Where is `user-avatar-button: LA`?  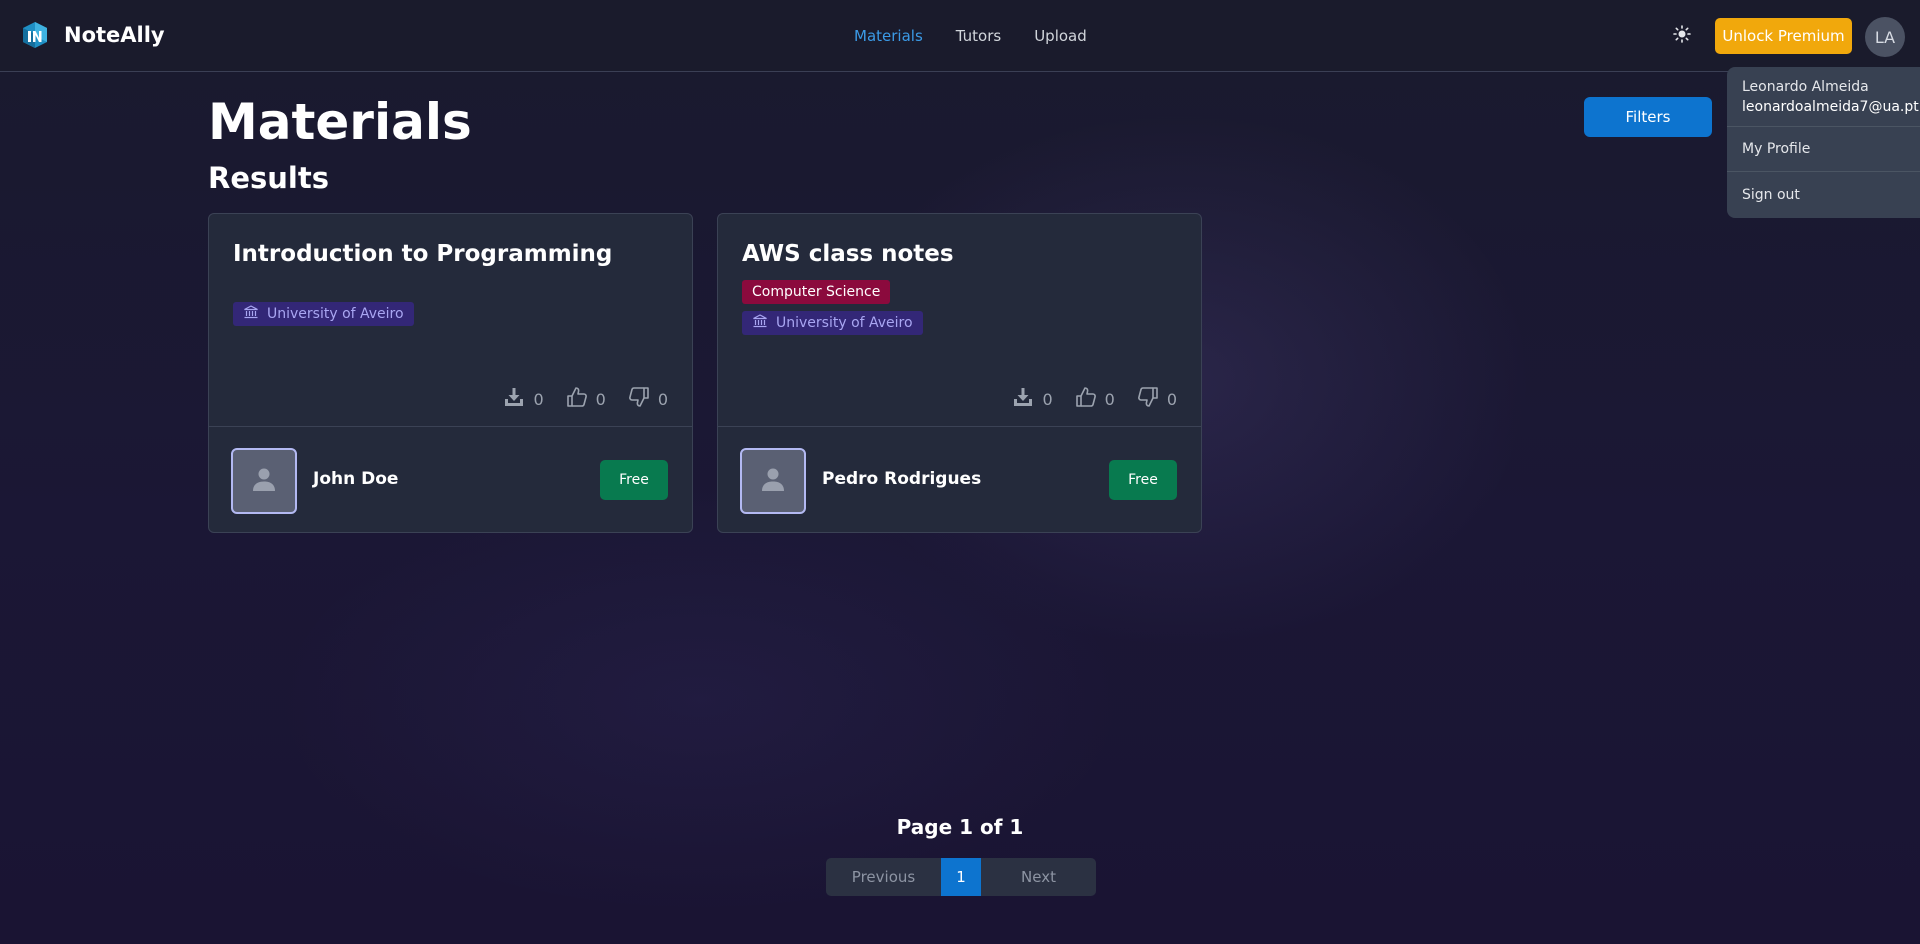 user-avatar-button: LA is located at coordinates (1885, 37).